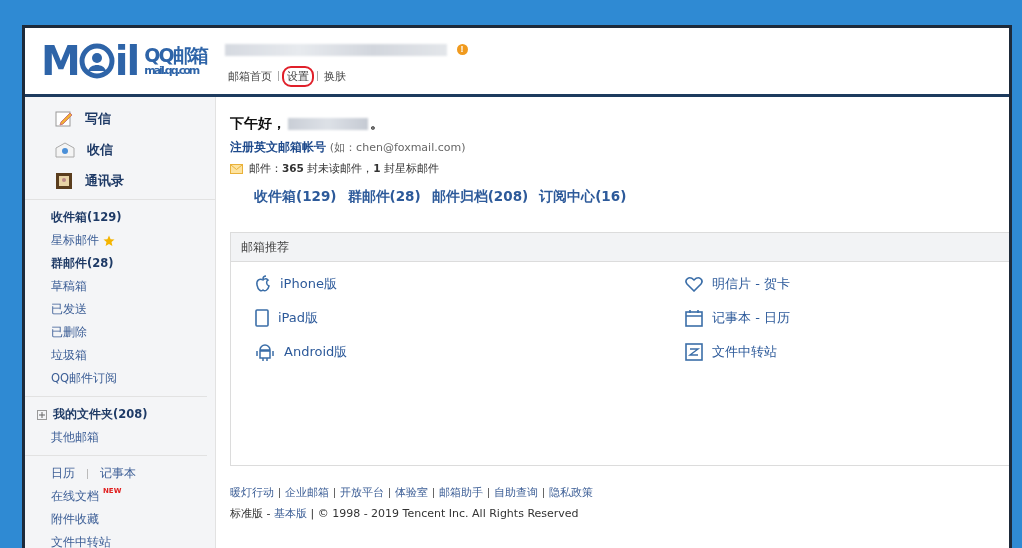  I want to click on recommend-link: 明信片 - 贺卡, so click(737, 284).